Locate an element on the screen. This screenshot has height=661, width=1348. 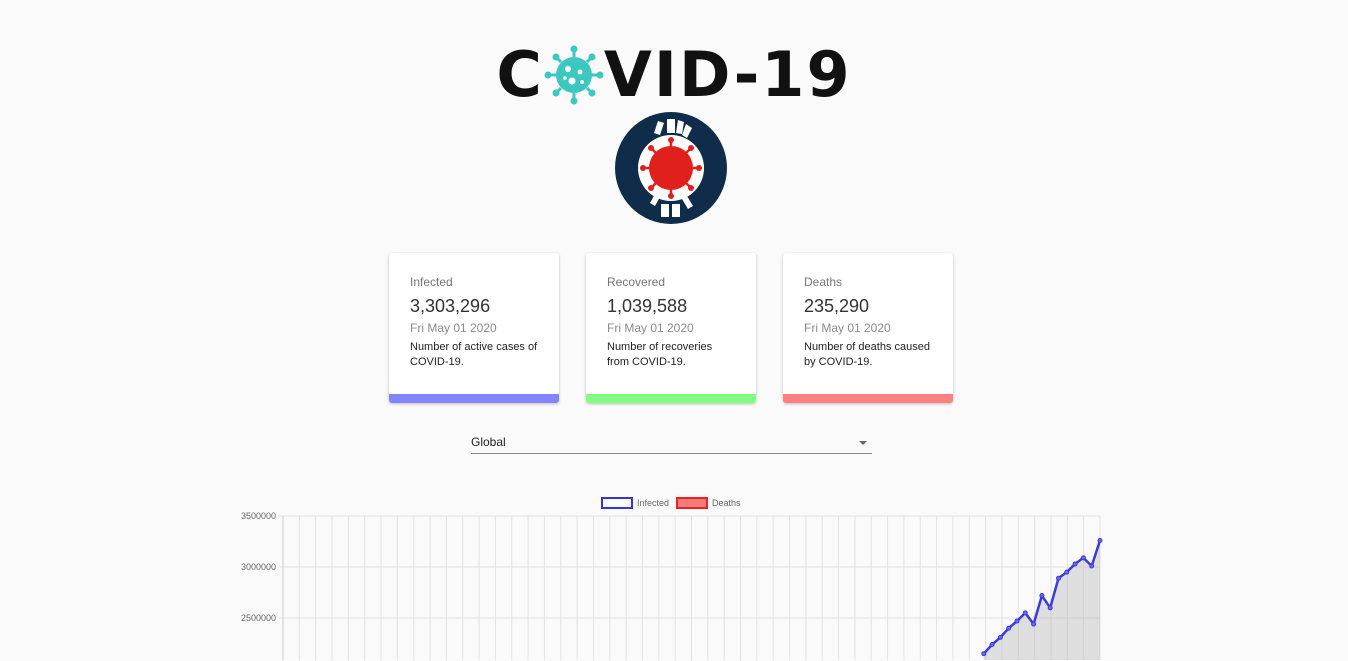
card-description: Number of deaths caused by COVID-19. is located at coordinates (867, 354).